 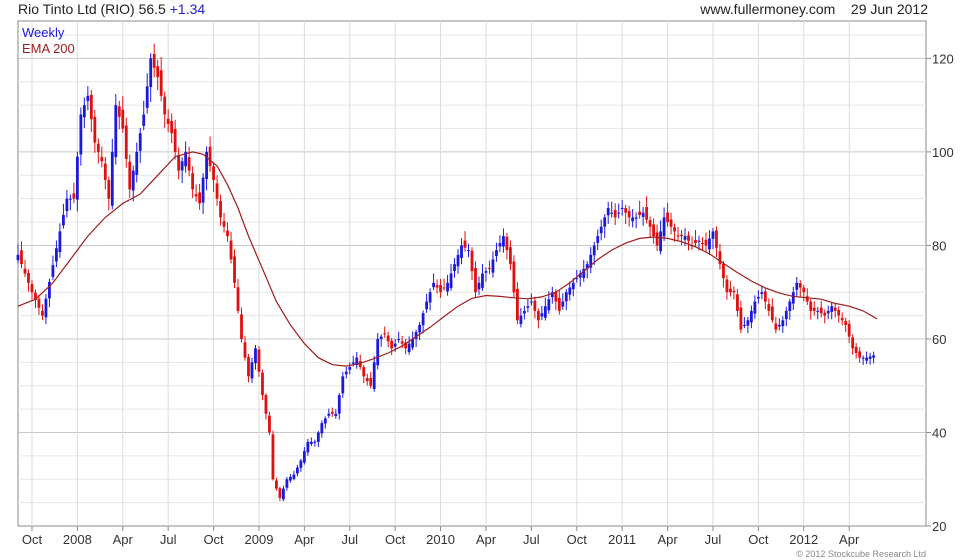 I want to click on y-tick-label: 40, so click(x=939, y=432).